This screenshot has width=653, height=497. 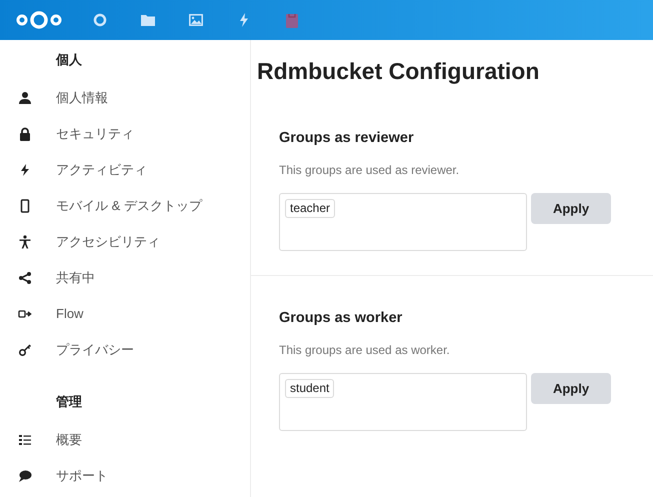 What do you see at coordinates (125, 170) in the screenshot?
I see `sidebar-item: アクティビティ` at bounding box center [125, 170].